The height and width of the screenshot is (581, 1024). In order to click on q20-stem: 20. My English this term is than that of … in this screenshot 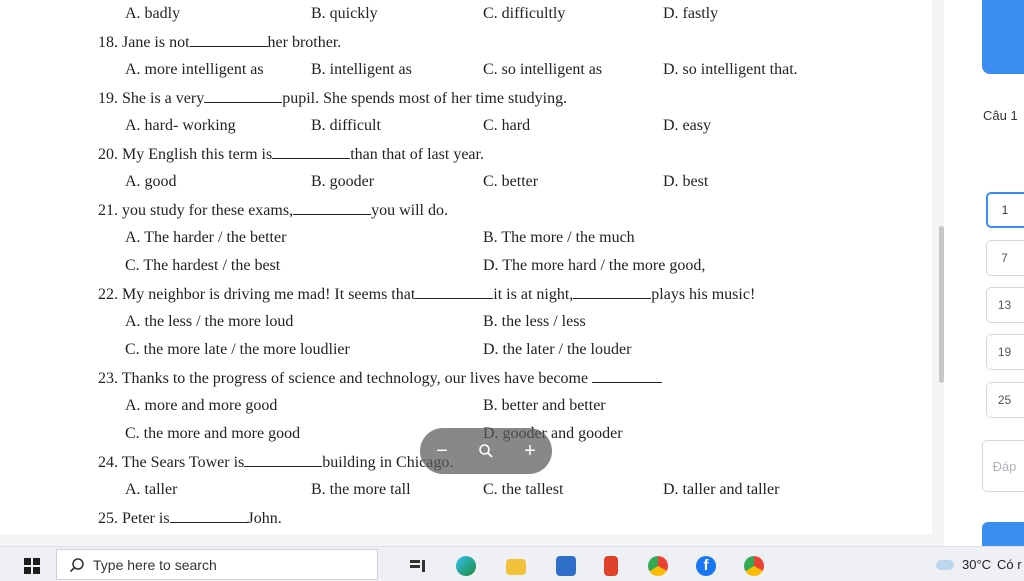, I will do `click(291, 154)`.